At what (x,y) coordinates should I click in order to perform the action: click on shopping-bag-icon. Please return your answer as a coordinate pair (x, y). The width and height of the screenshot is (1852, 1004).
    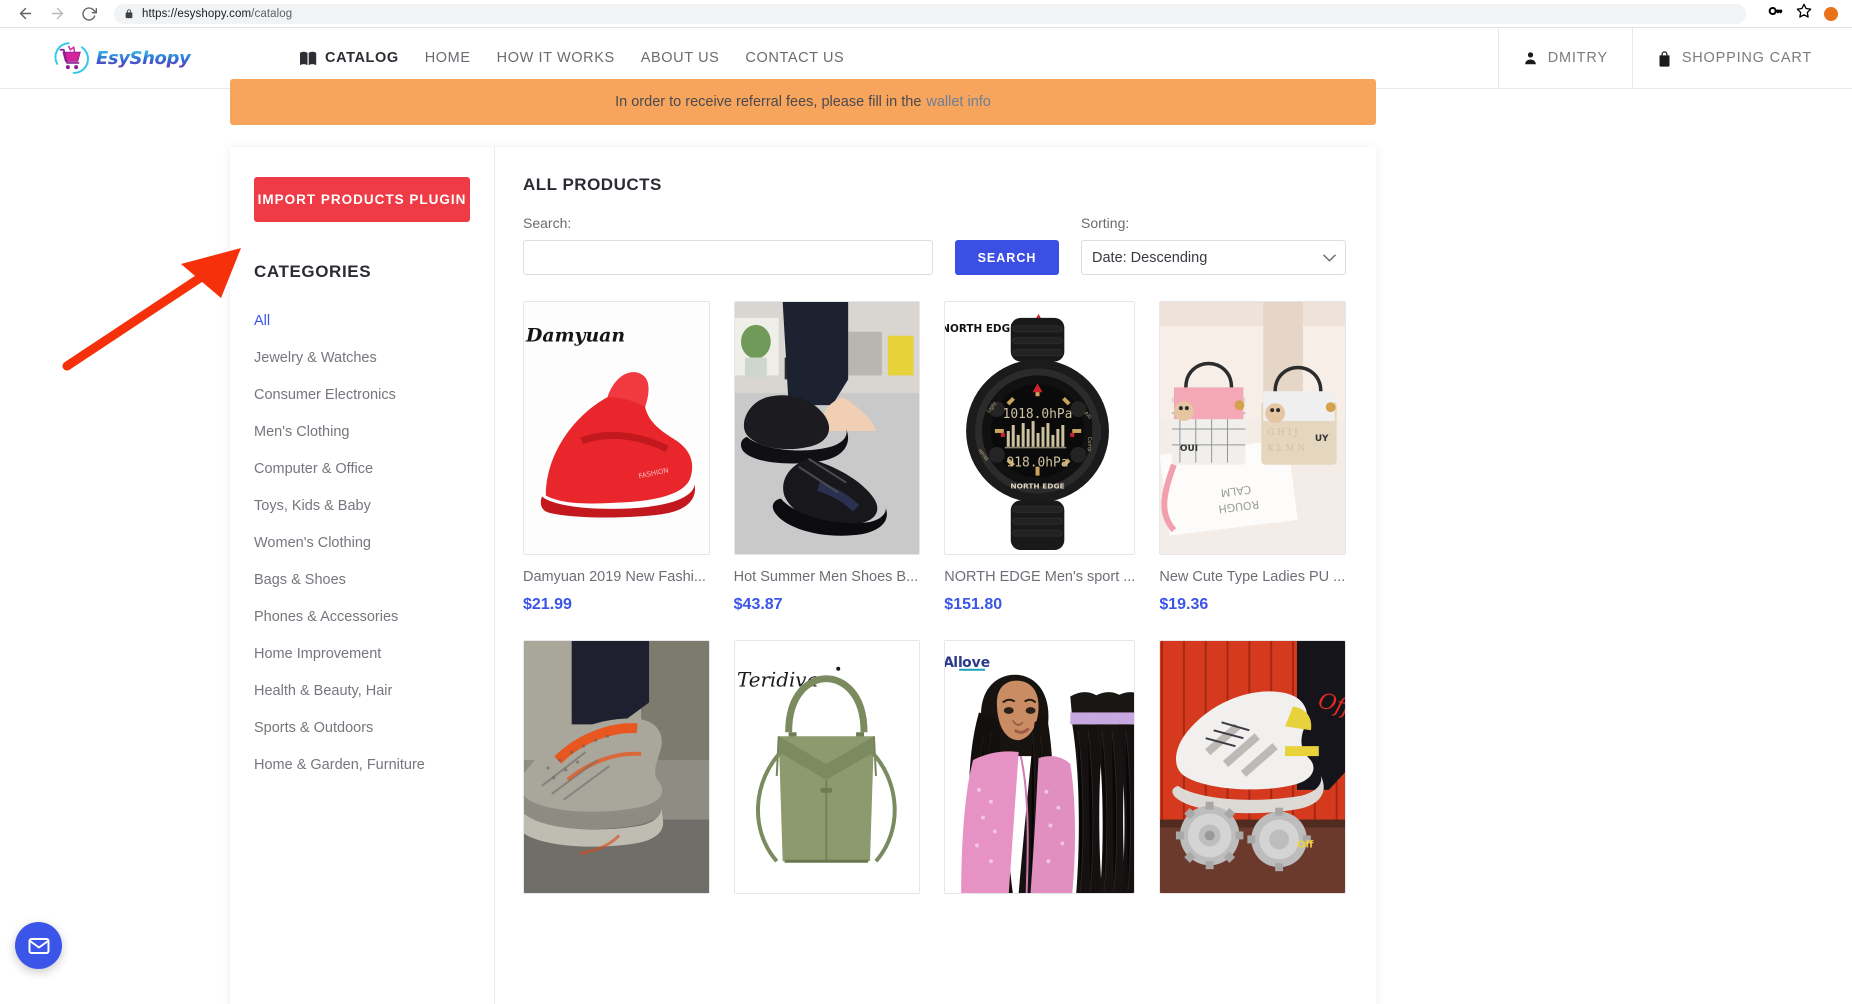
    Looking at the image, I should click on (1664, 58).